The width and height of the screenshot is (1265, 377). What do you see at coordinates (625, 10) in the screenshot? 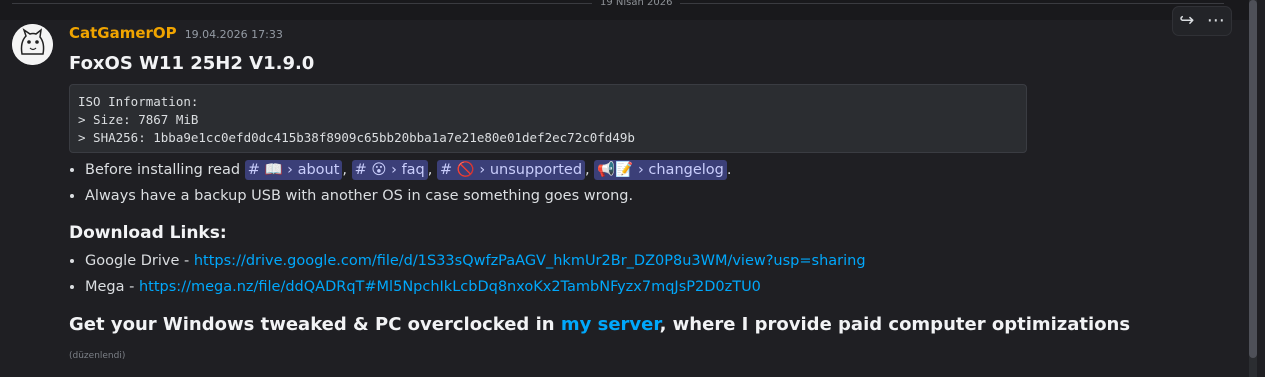
I see `top-bar: 19 Nisan 2026` at bounding box center [625, 10].